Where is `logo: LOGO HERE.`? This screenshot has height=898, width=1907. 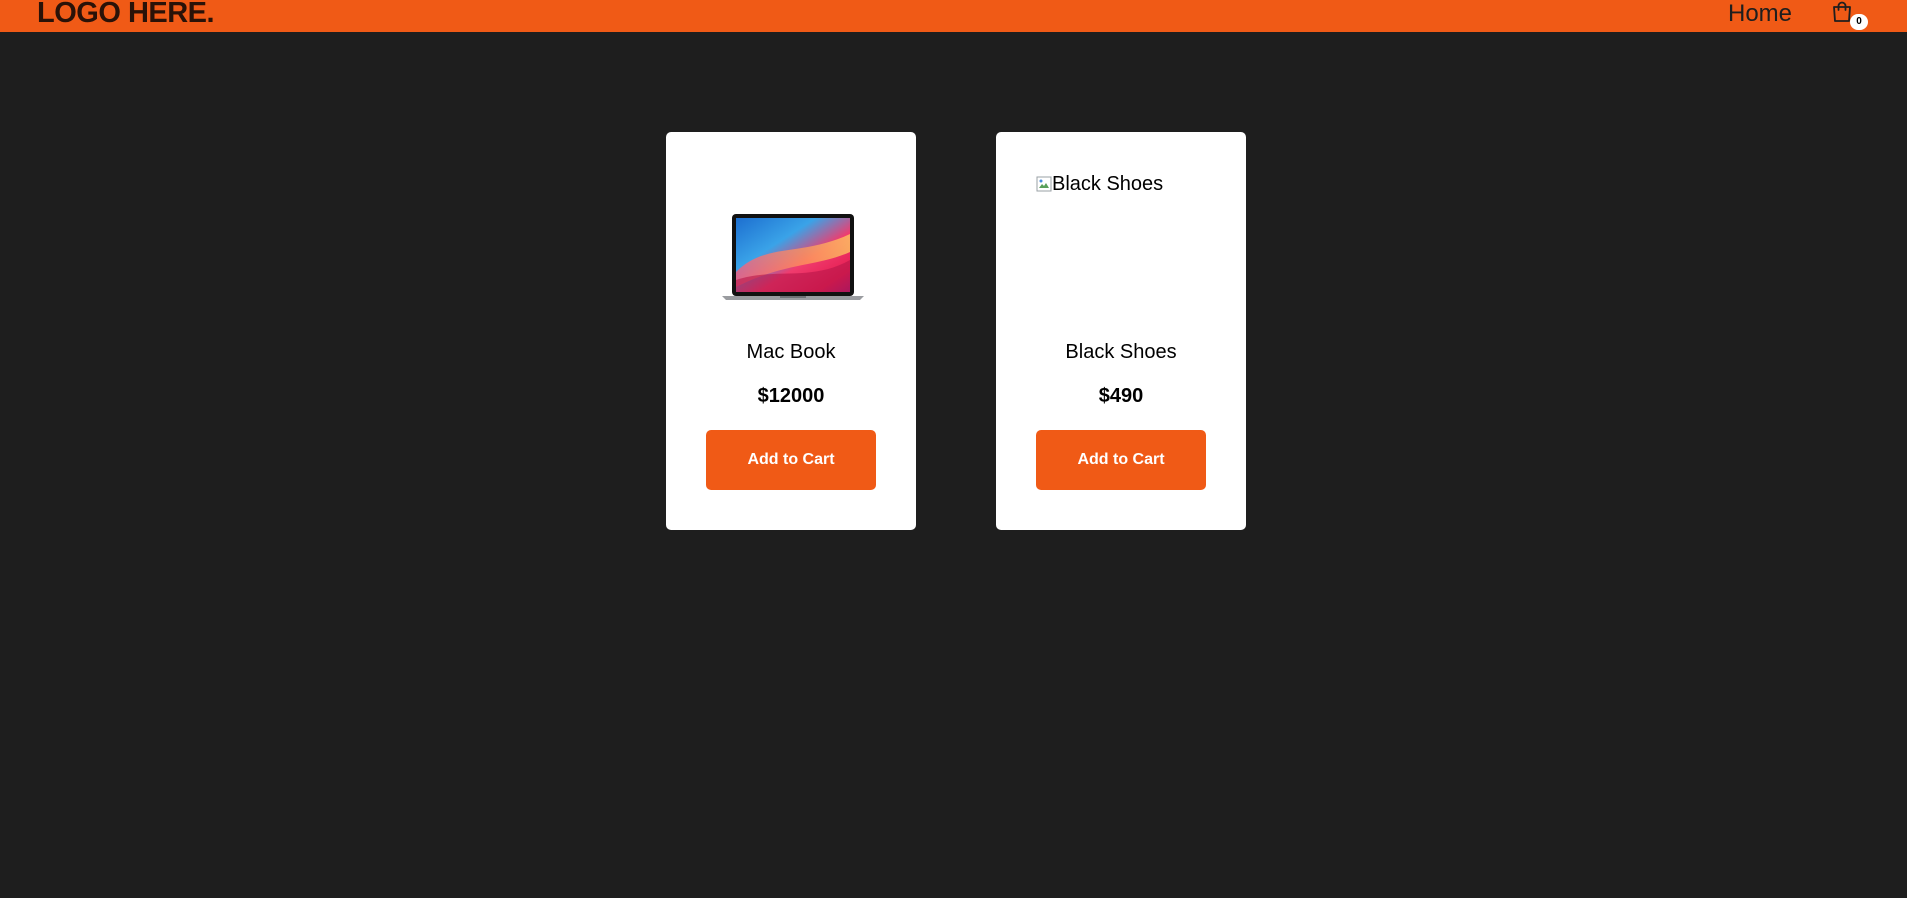 logo: LOGO HERE. is located at coordinates (126, 15).